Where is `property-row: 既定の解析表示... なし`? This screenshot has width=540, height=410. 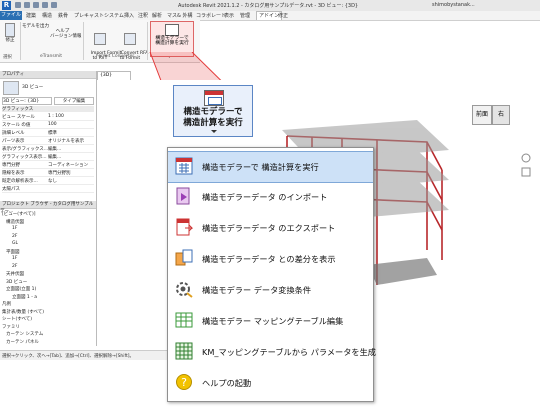
property-row: 既定の解析表示... なし is located at coordinates (48, 181).